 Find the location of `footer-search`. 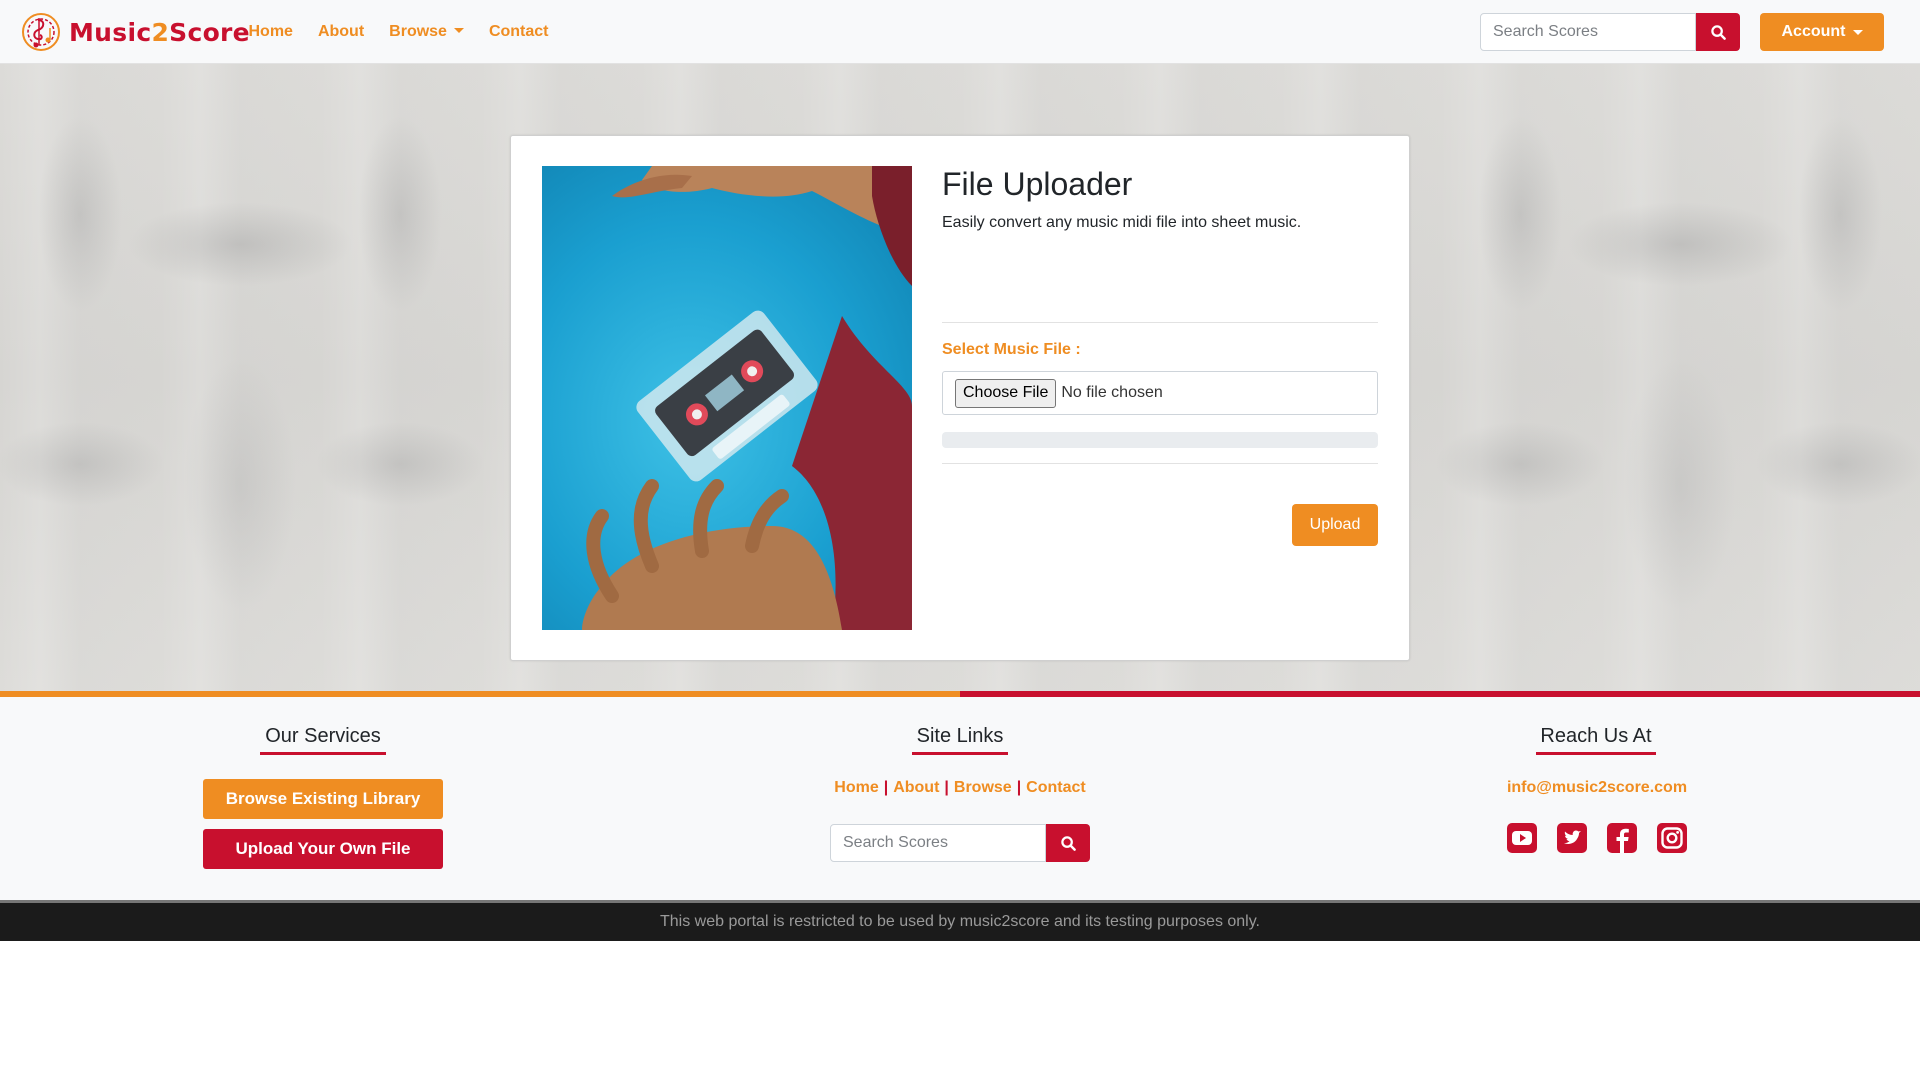

footer-search is located at coordinates (960, 843).